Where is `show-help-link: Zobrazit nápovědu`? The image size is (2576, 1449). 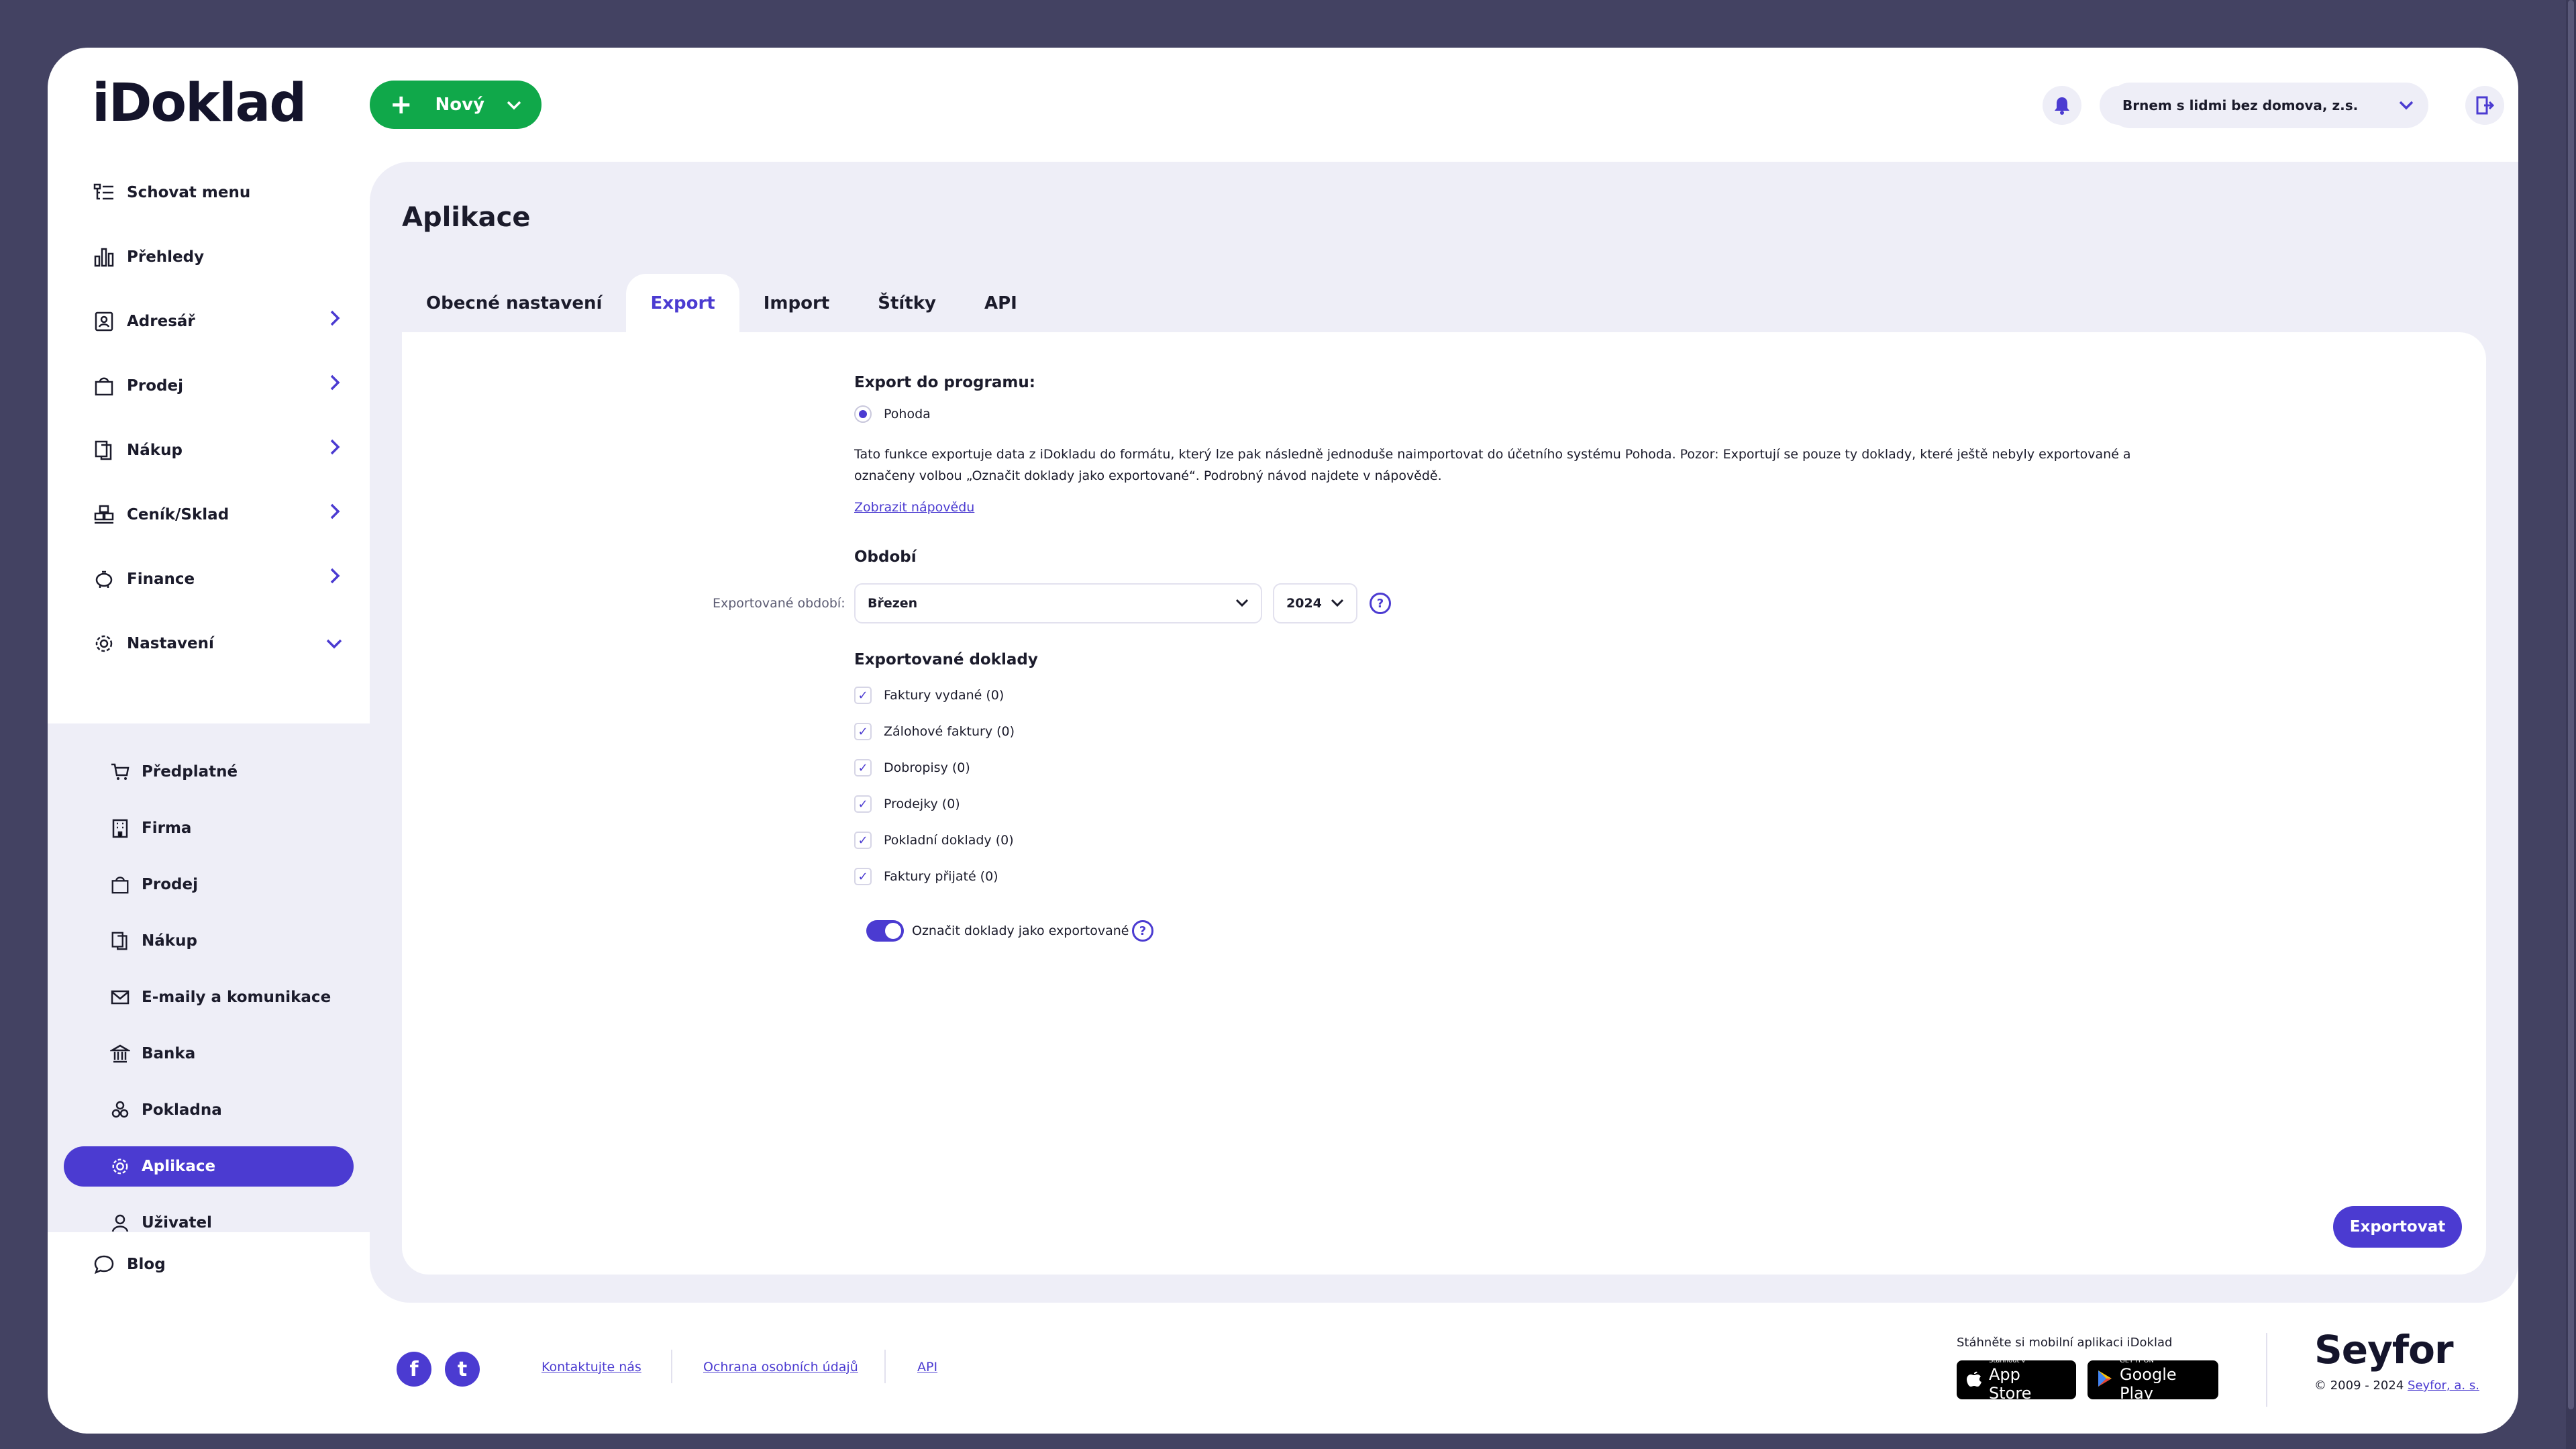
show-help-link: Zobrazit nápovědu is located at coordinates (914, 507).